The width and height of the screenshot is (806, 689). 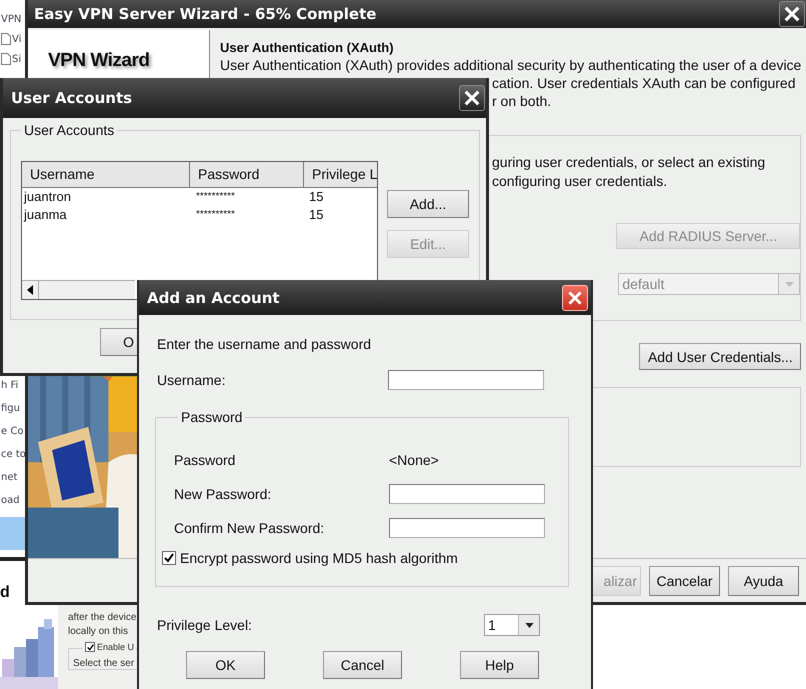 I want to click on panel-title: d, so click(x=5, y=592).